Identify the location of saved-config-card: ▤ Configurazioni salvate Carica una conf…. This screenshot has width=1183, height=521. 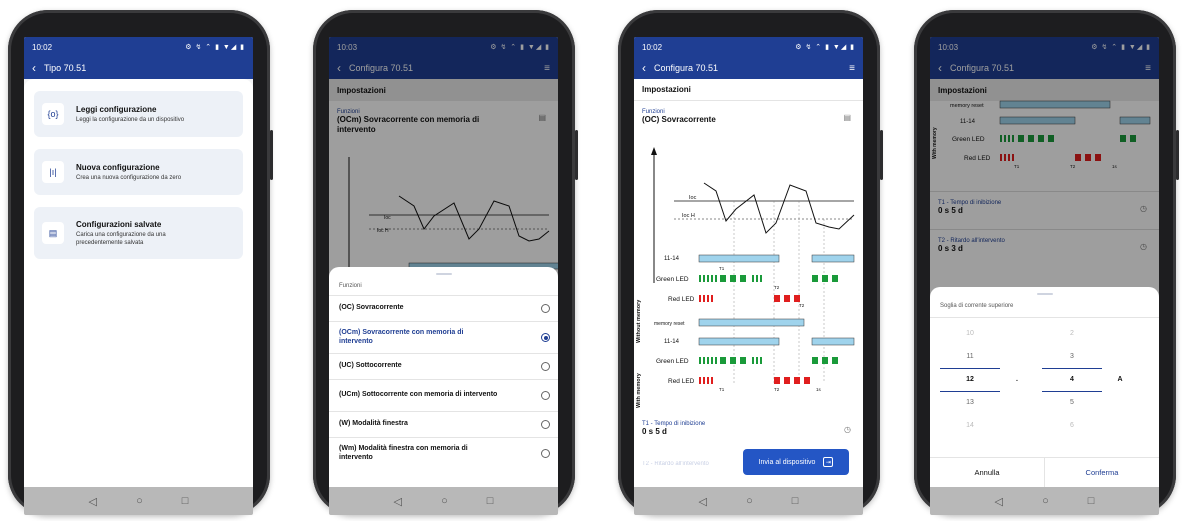
(138, 233).